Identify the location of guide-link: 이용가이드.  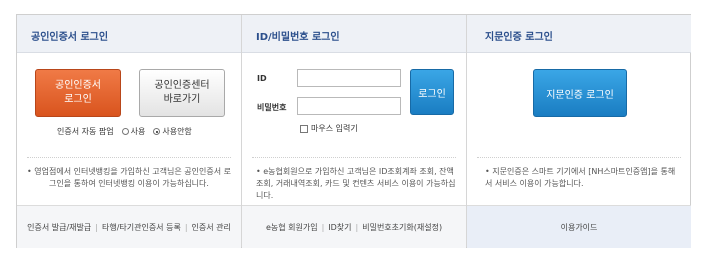
(579, 227).